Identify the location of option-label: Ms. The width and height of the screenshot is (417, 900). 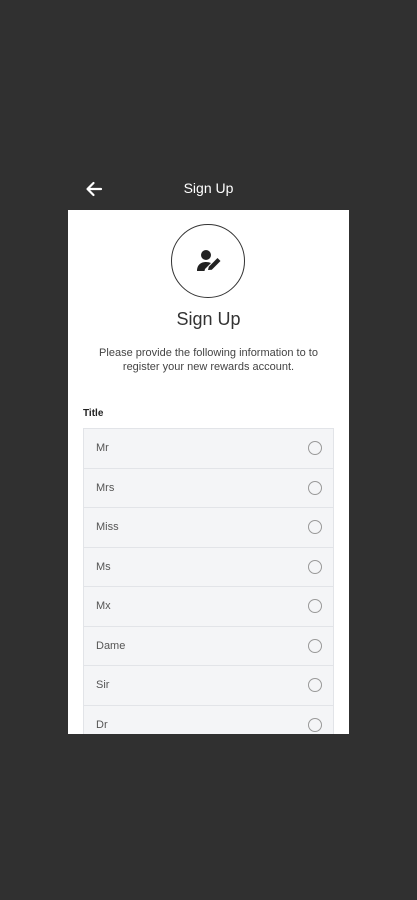
(103, 566).